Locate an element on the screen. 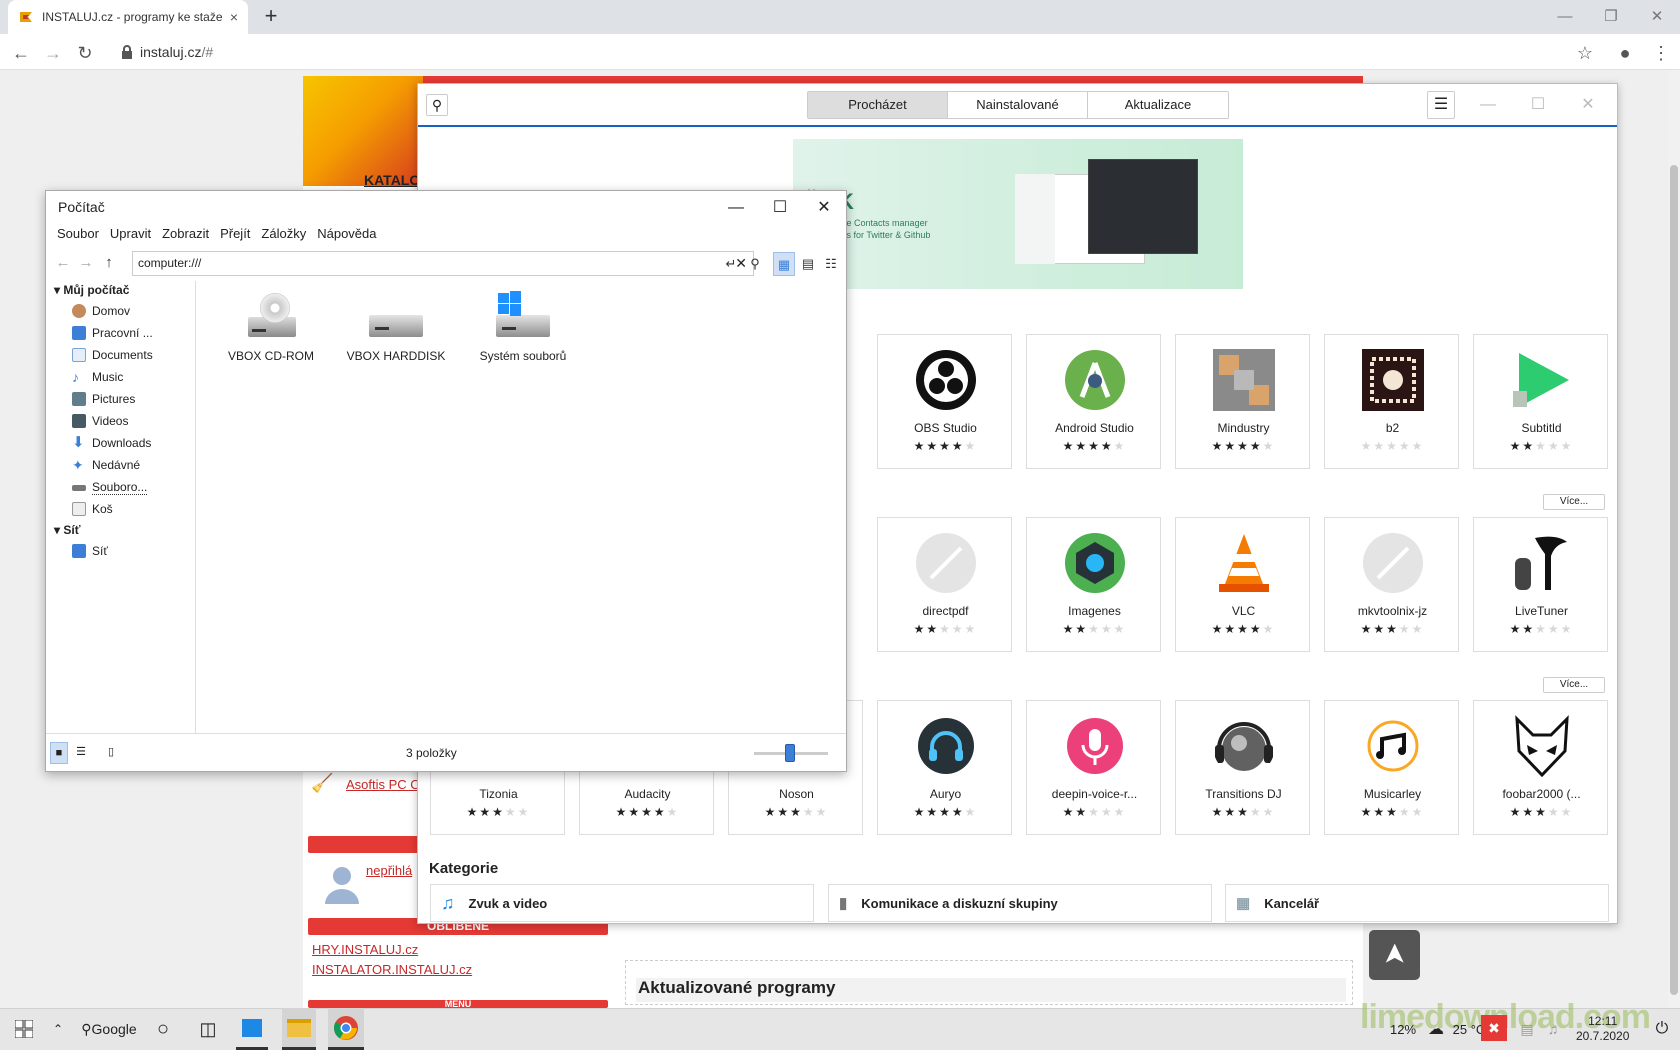 This screenshot has width=1680, height=1050. hamburger-menu-icon: ☰ is located at coordinates (1441, 105).